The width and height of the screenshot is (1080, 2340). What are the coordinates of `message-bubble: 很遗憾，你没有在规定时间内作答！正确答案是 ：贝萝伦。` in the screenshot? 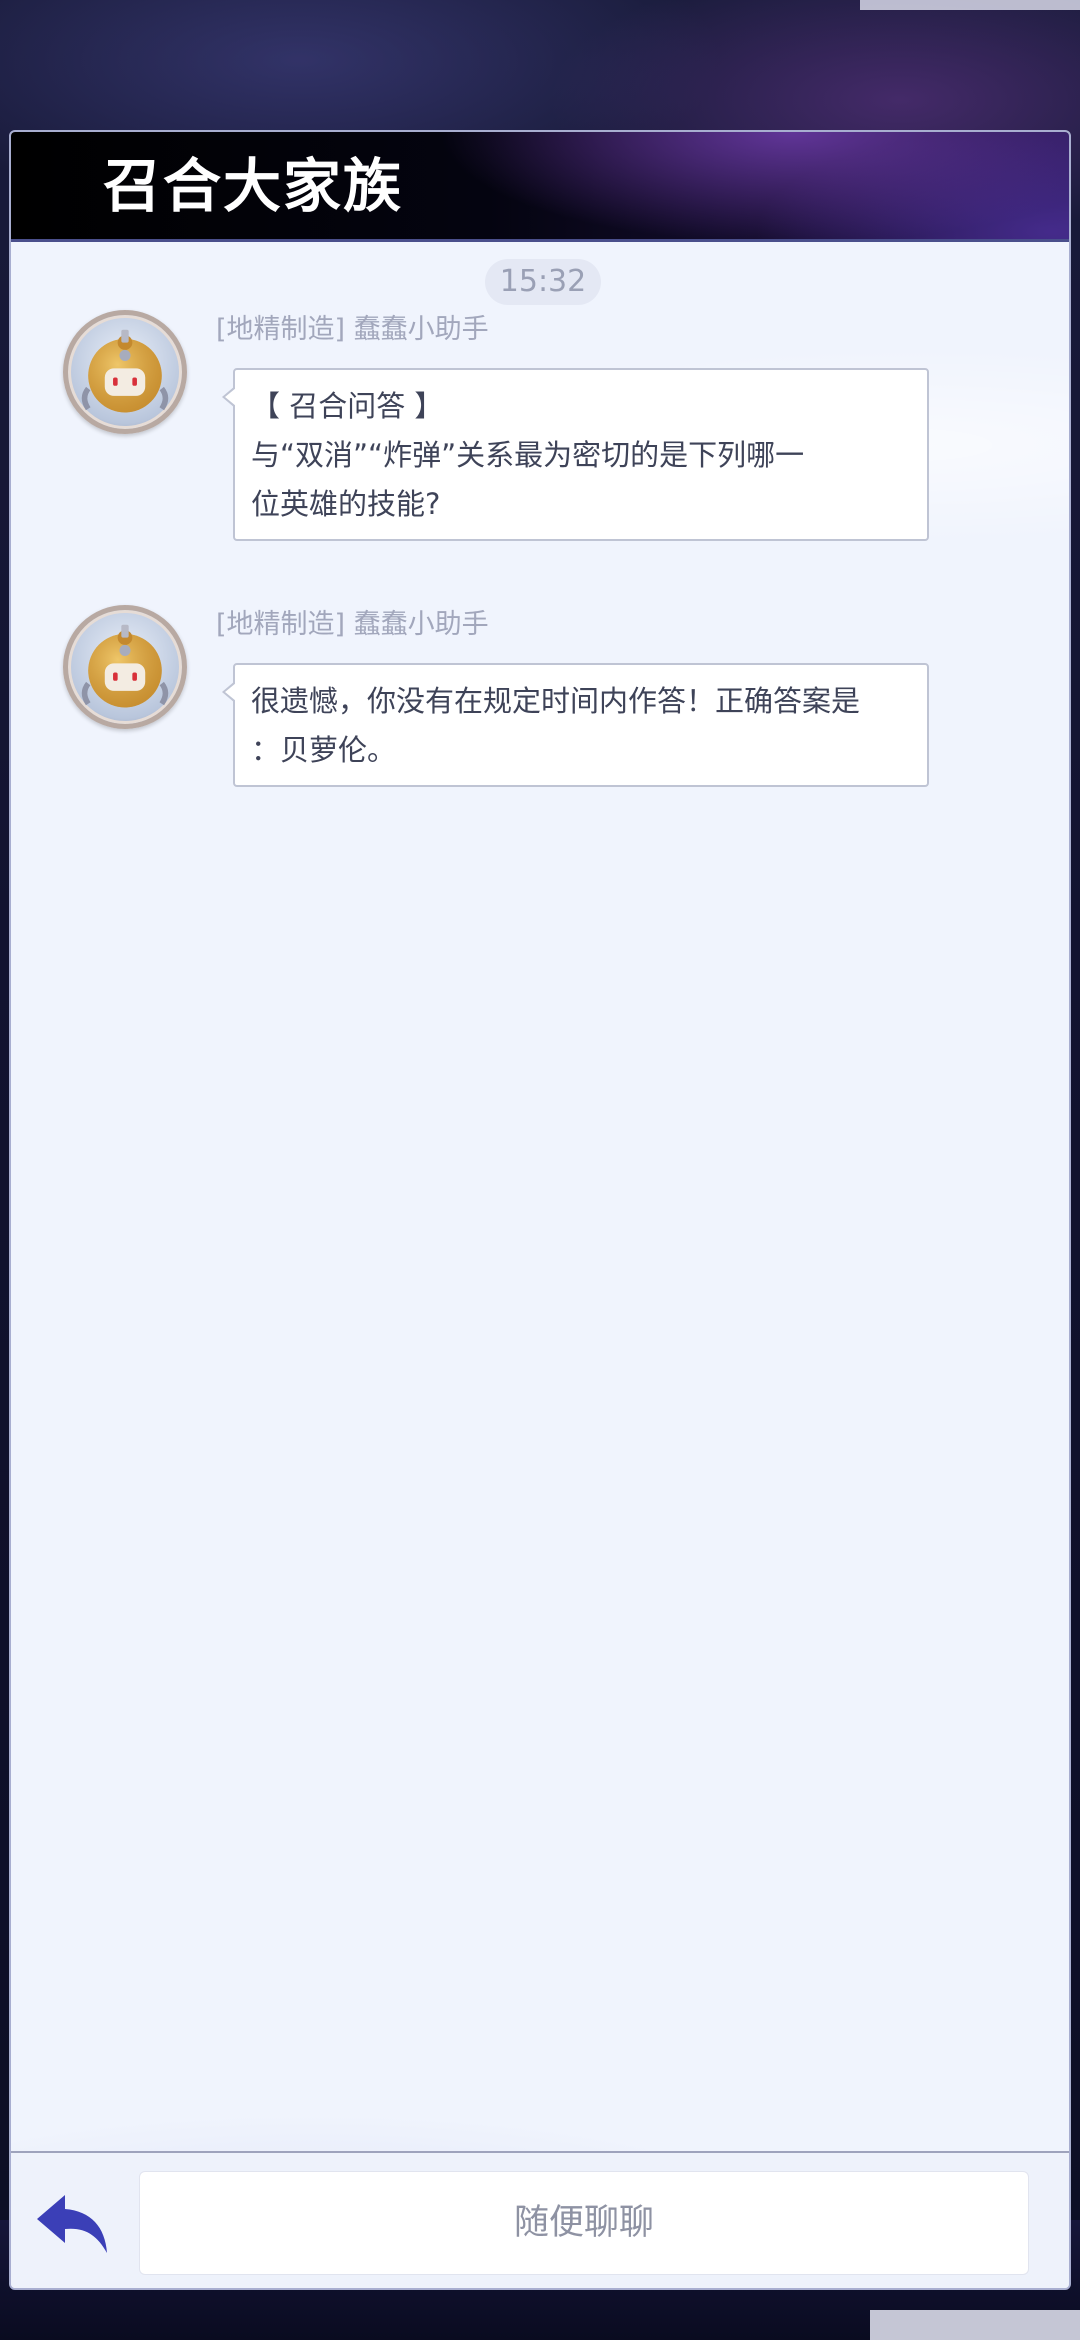 It's located at (575, 725).